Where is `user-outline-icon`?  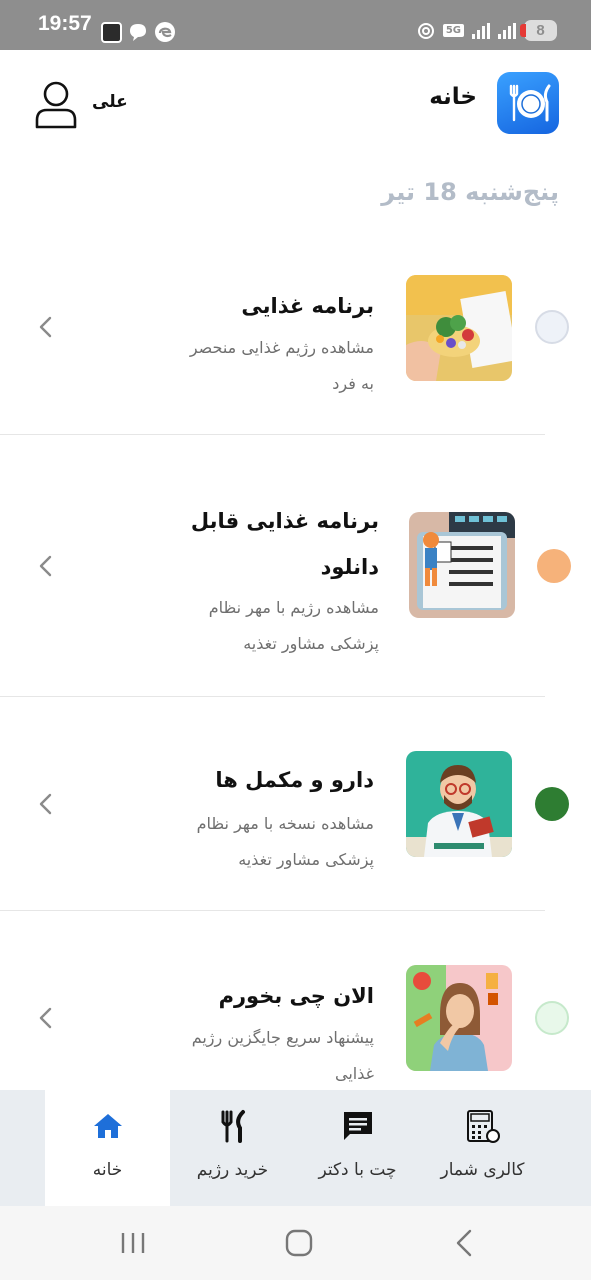
user-outline-icon is located at coordinates (56, 105).